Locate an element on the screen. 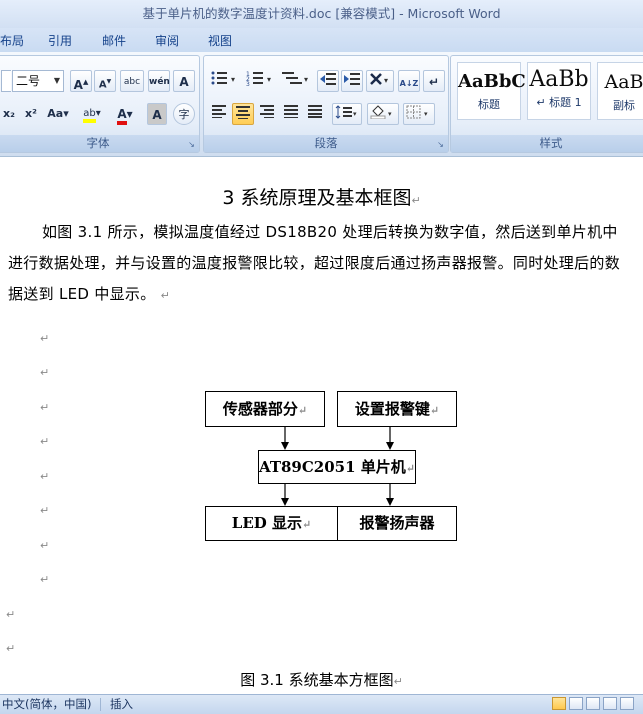 This screenshot has height=714, width=643. shading-button: ▾ is located at coordinates (383, 114).